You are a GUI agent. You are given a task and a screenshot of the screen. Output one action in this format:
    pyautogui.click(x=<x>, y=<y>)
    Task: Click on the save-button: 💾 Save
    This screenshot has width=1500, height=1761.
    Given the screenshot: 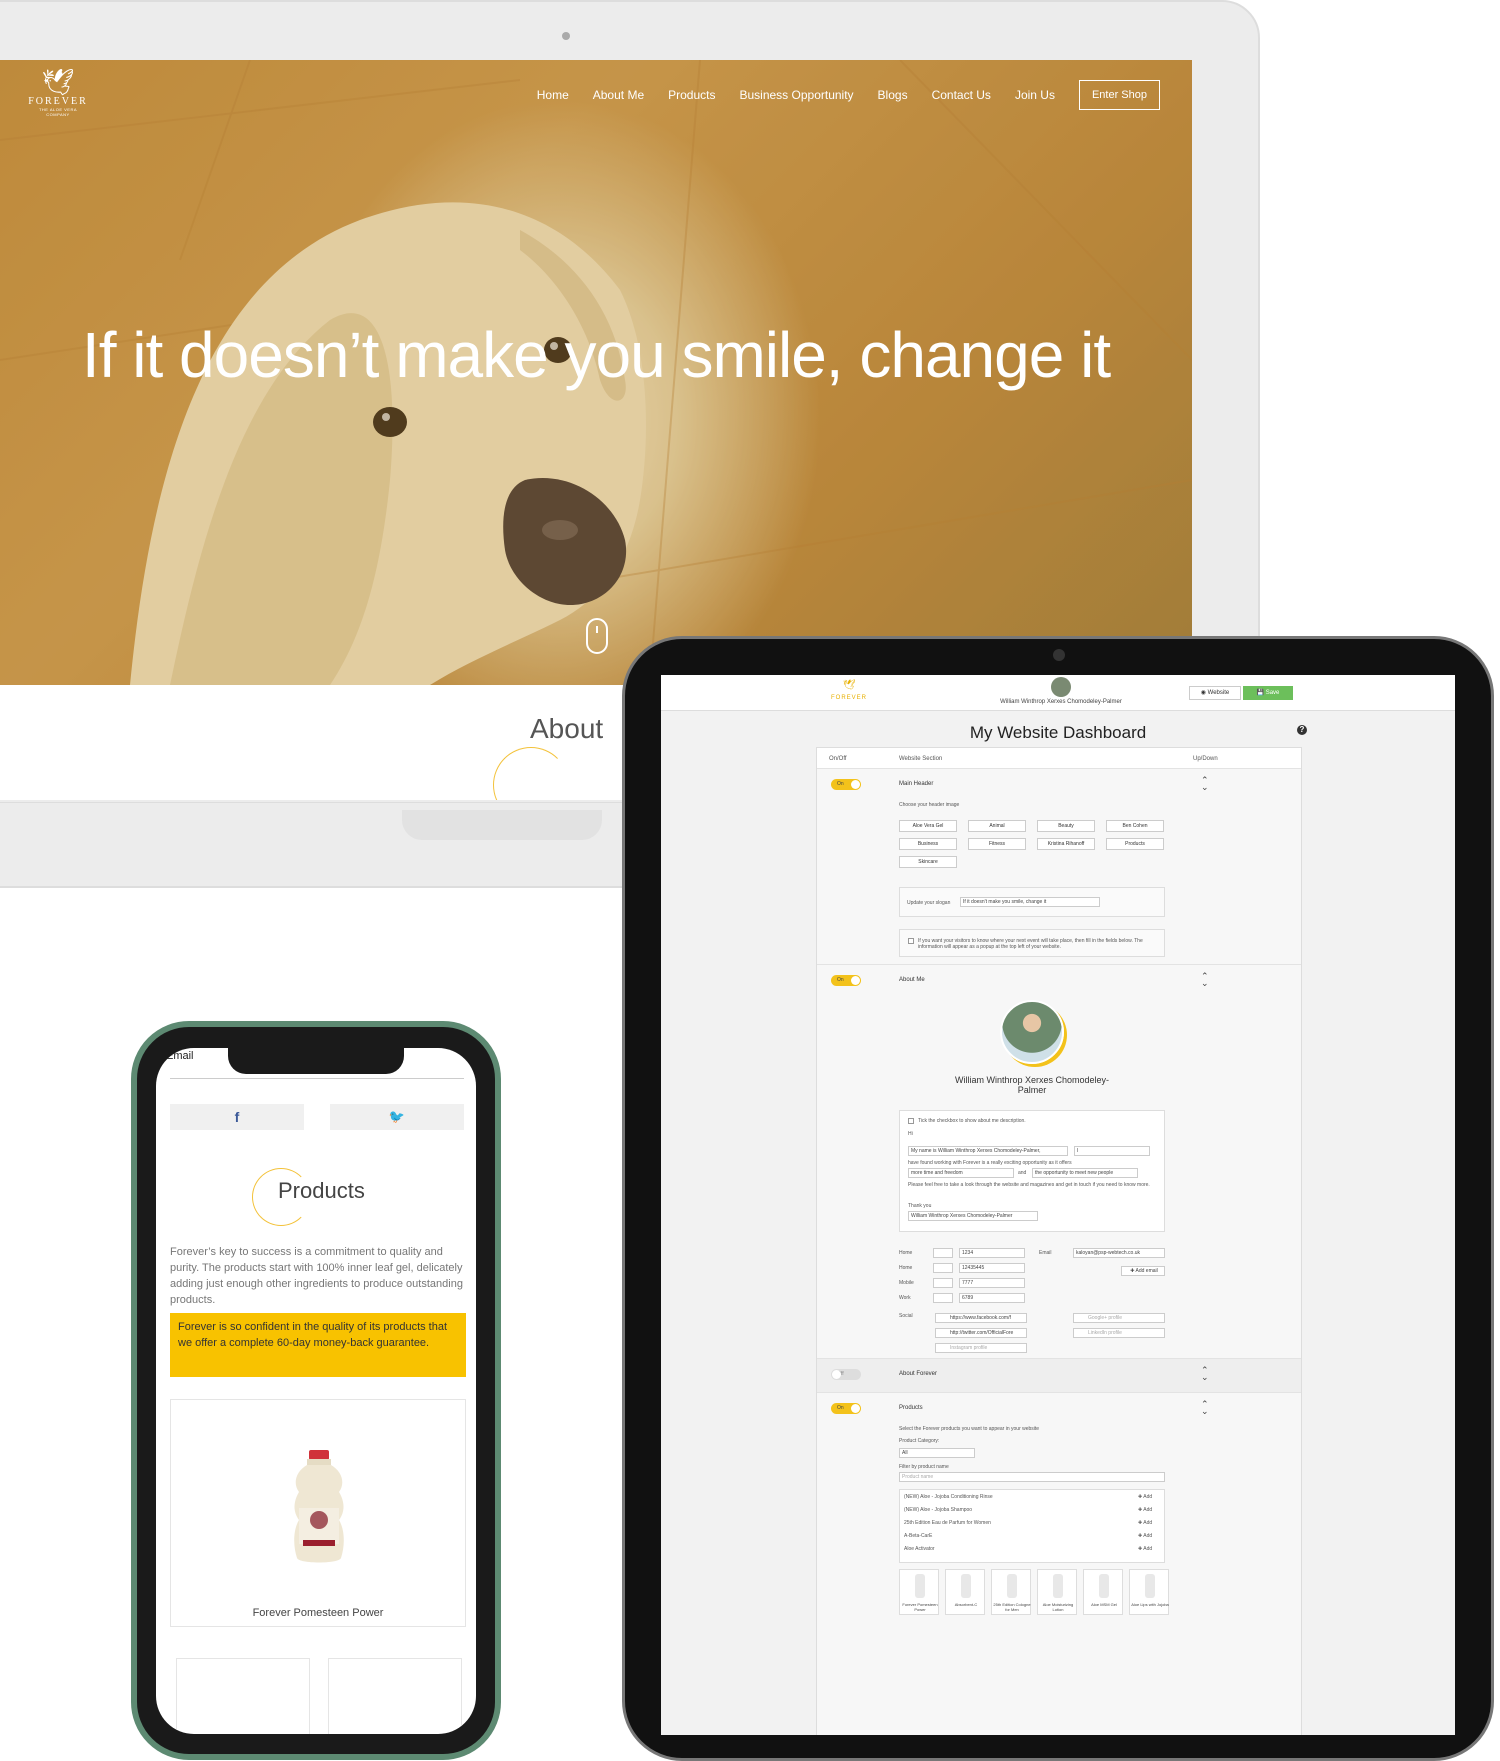 What is the action you would take?
    pyautogui.click(x=1268, y=693)
    